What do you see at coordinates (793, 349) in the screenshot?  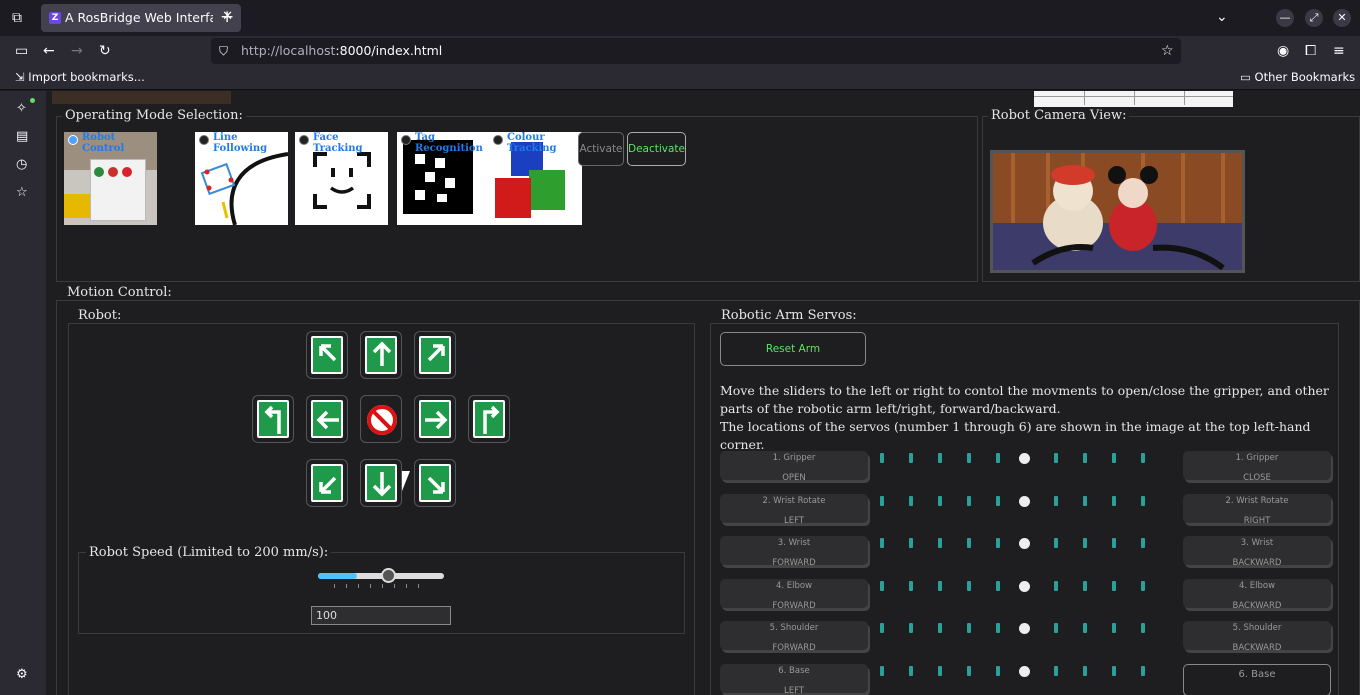 I see `reset-arm-button: Reset Arm` at bounding box center [793, 349].